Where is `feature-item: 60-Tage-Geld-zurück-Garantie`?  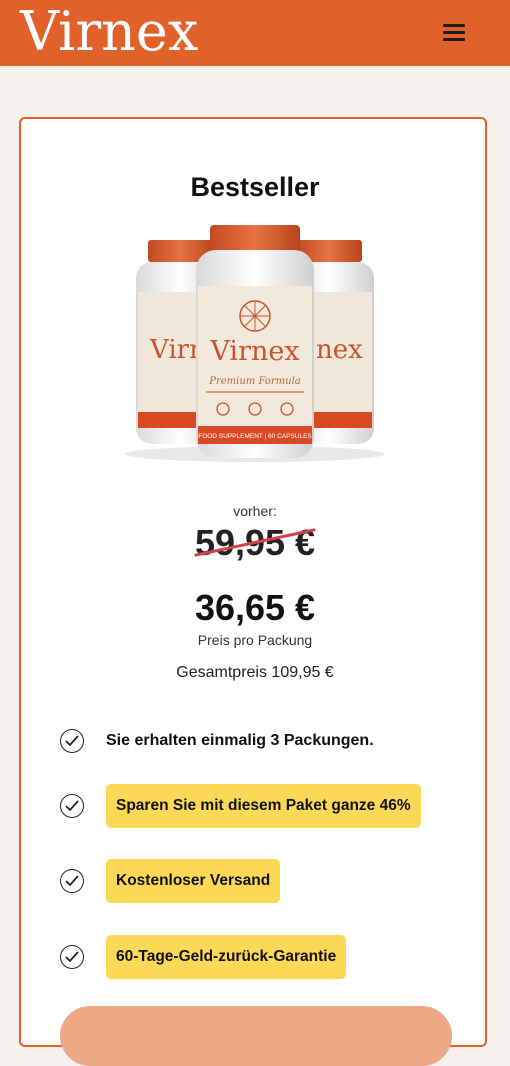
feature-item: 60-Tage-Geld-zurück-Garantie is located at coordinates (203, 957).